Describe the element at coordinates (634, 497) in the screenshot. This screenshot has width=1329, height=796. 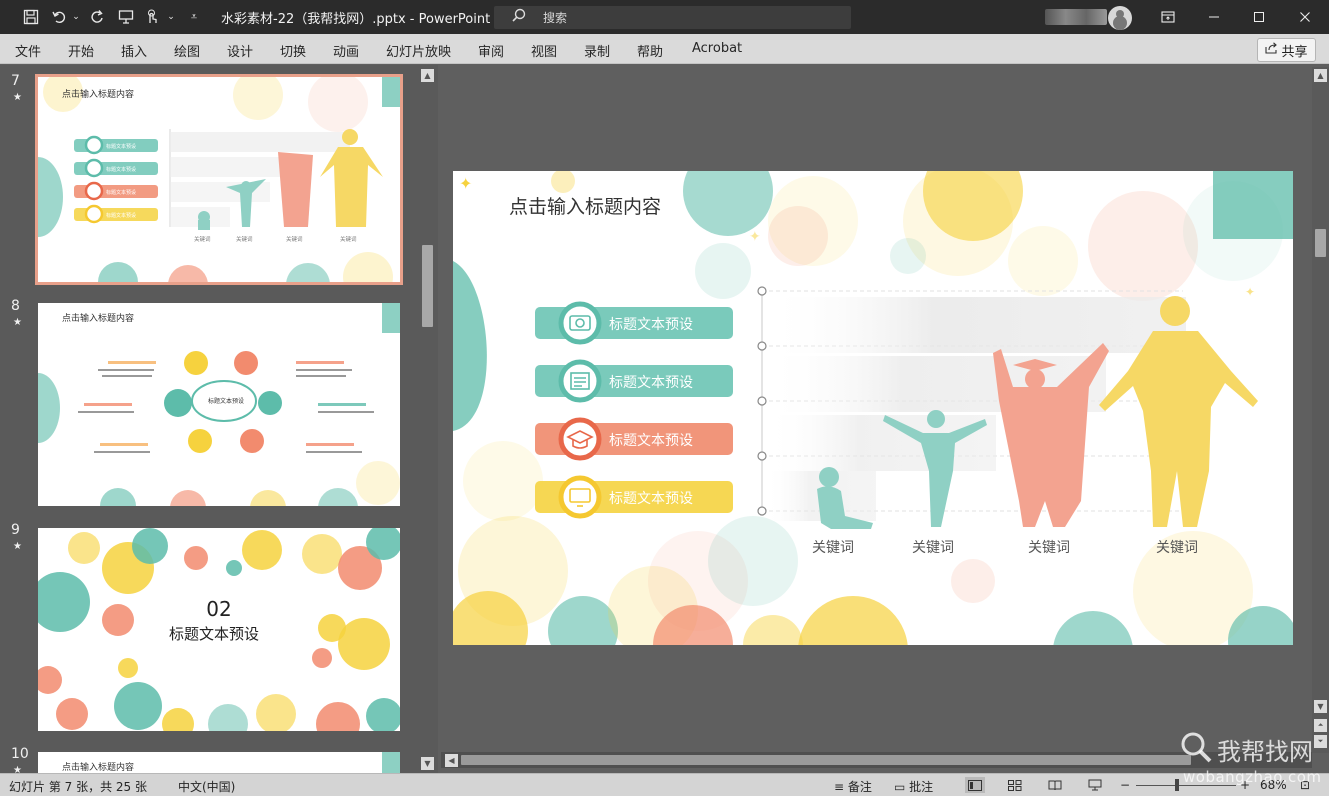
I see `bar-4: 标题文本预设` at that location.